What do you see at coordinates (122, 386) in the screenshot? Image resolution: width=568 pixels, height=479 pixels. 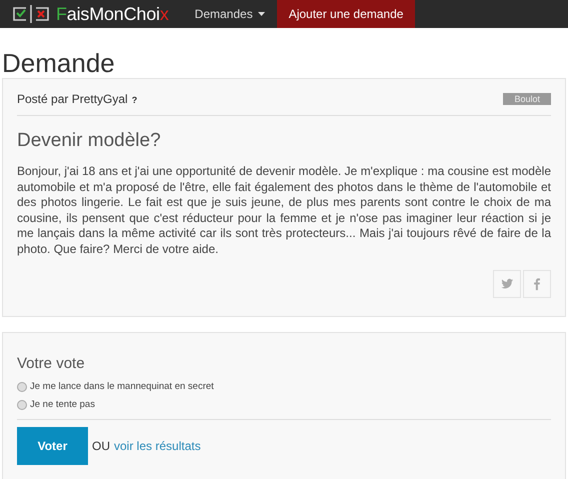 I see `option-label: Je me lance dans le mannequinat en secret` at bounding box center [122, 386].